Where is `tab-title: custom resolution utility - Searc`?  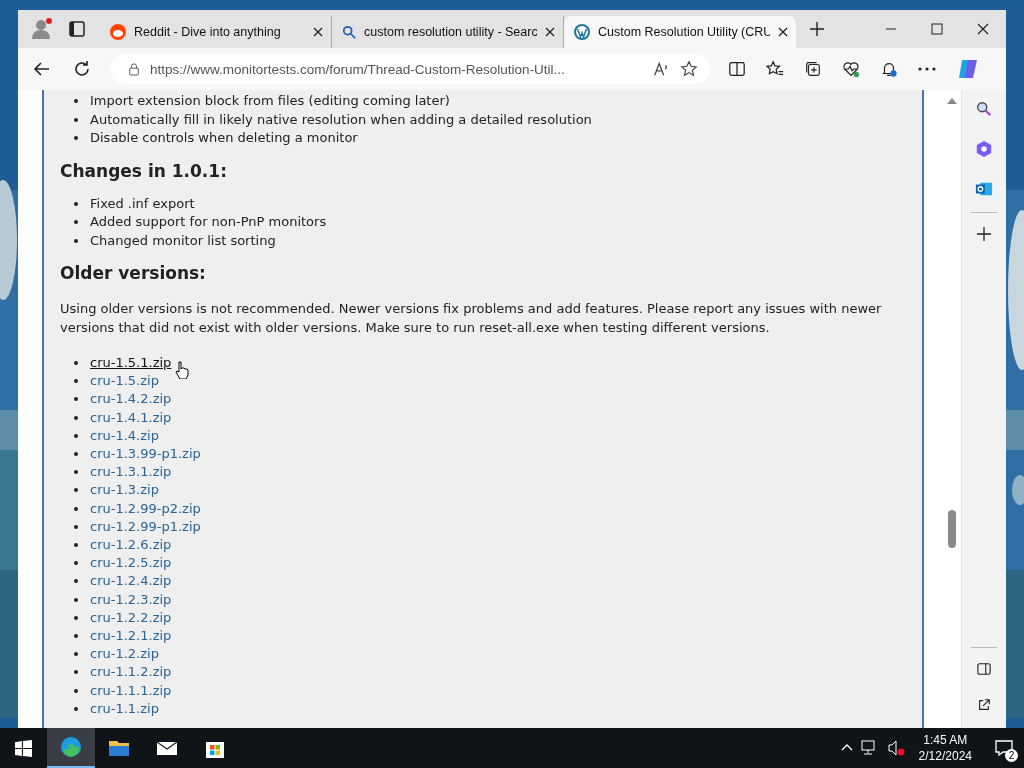
tab-title: custom resolution utility - Searc is located at coordinates (450, 32).